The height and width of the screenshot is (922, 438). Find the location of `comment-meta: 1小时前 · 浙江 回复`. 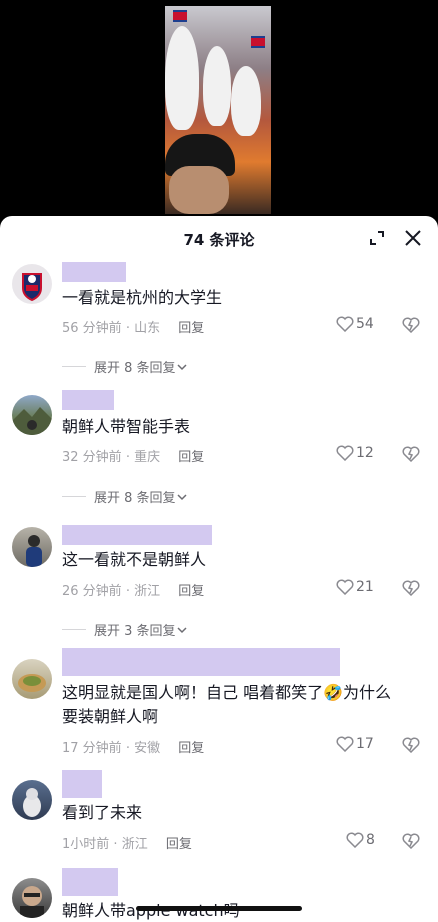

comment-meta: 1小时前 · 浙江 回复 is located at coordinates (127, 844).